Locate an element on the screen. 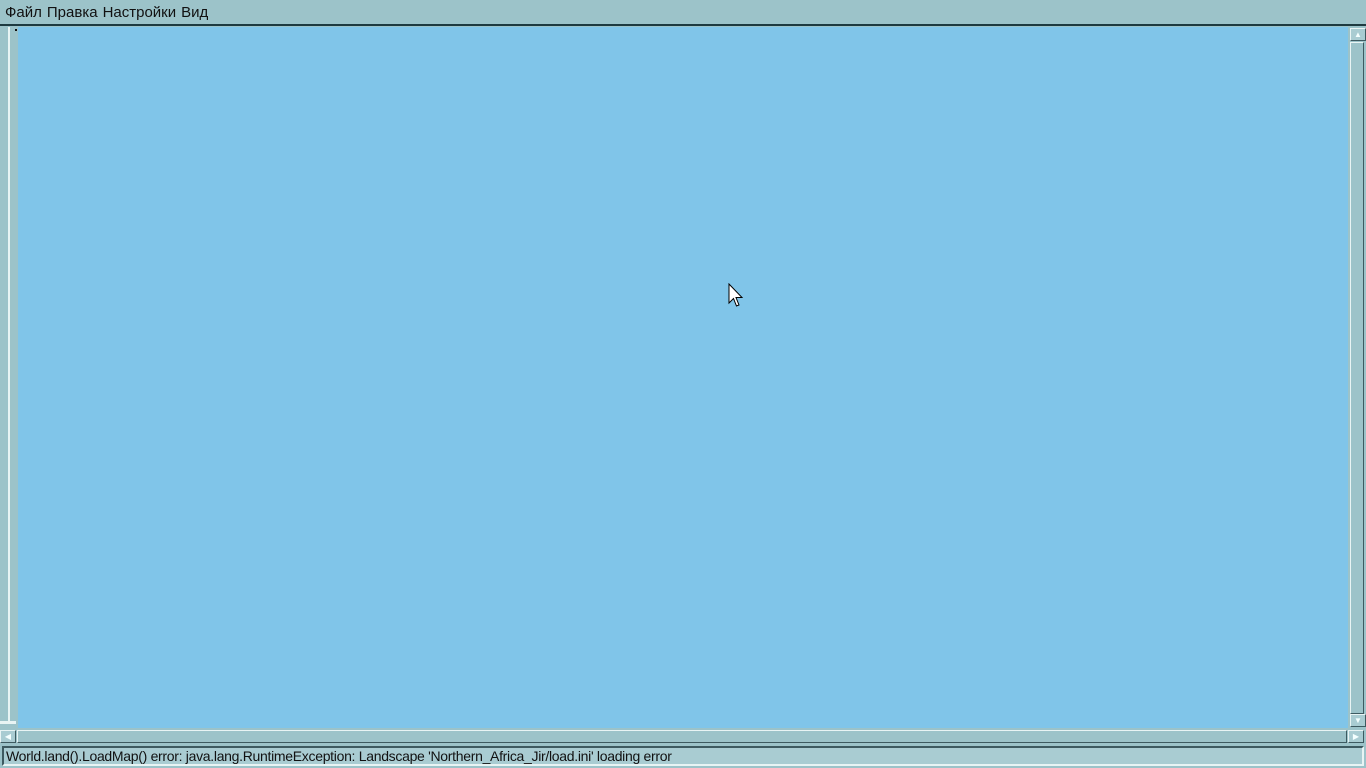 This screenshot has height=768, width=1366. left-scrollbar is located at coordinates (9, 377).